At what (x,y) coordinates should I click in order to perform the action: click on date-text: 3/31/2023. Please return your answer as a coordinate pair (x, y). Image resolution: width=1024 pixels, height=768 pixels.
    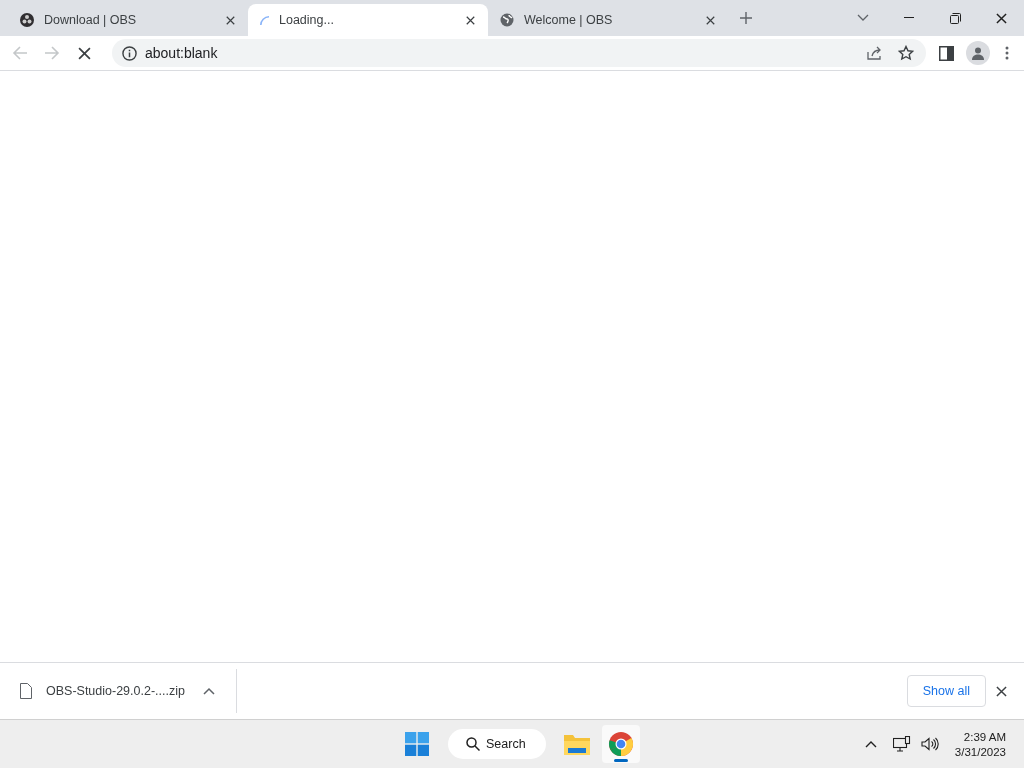
    Looking at the image, I should click on (980, 751).